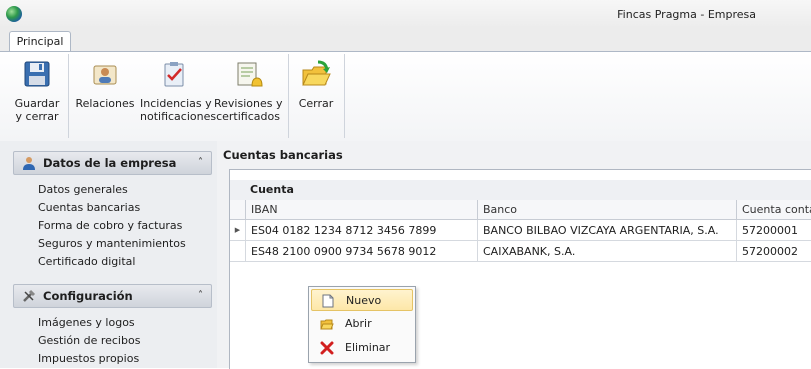  What do you see at coordinates (238, 230) in the screenshot?
I see `current-row-indicator-icon: ▶` at bounding box center [238, 230].